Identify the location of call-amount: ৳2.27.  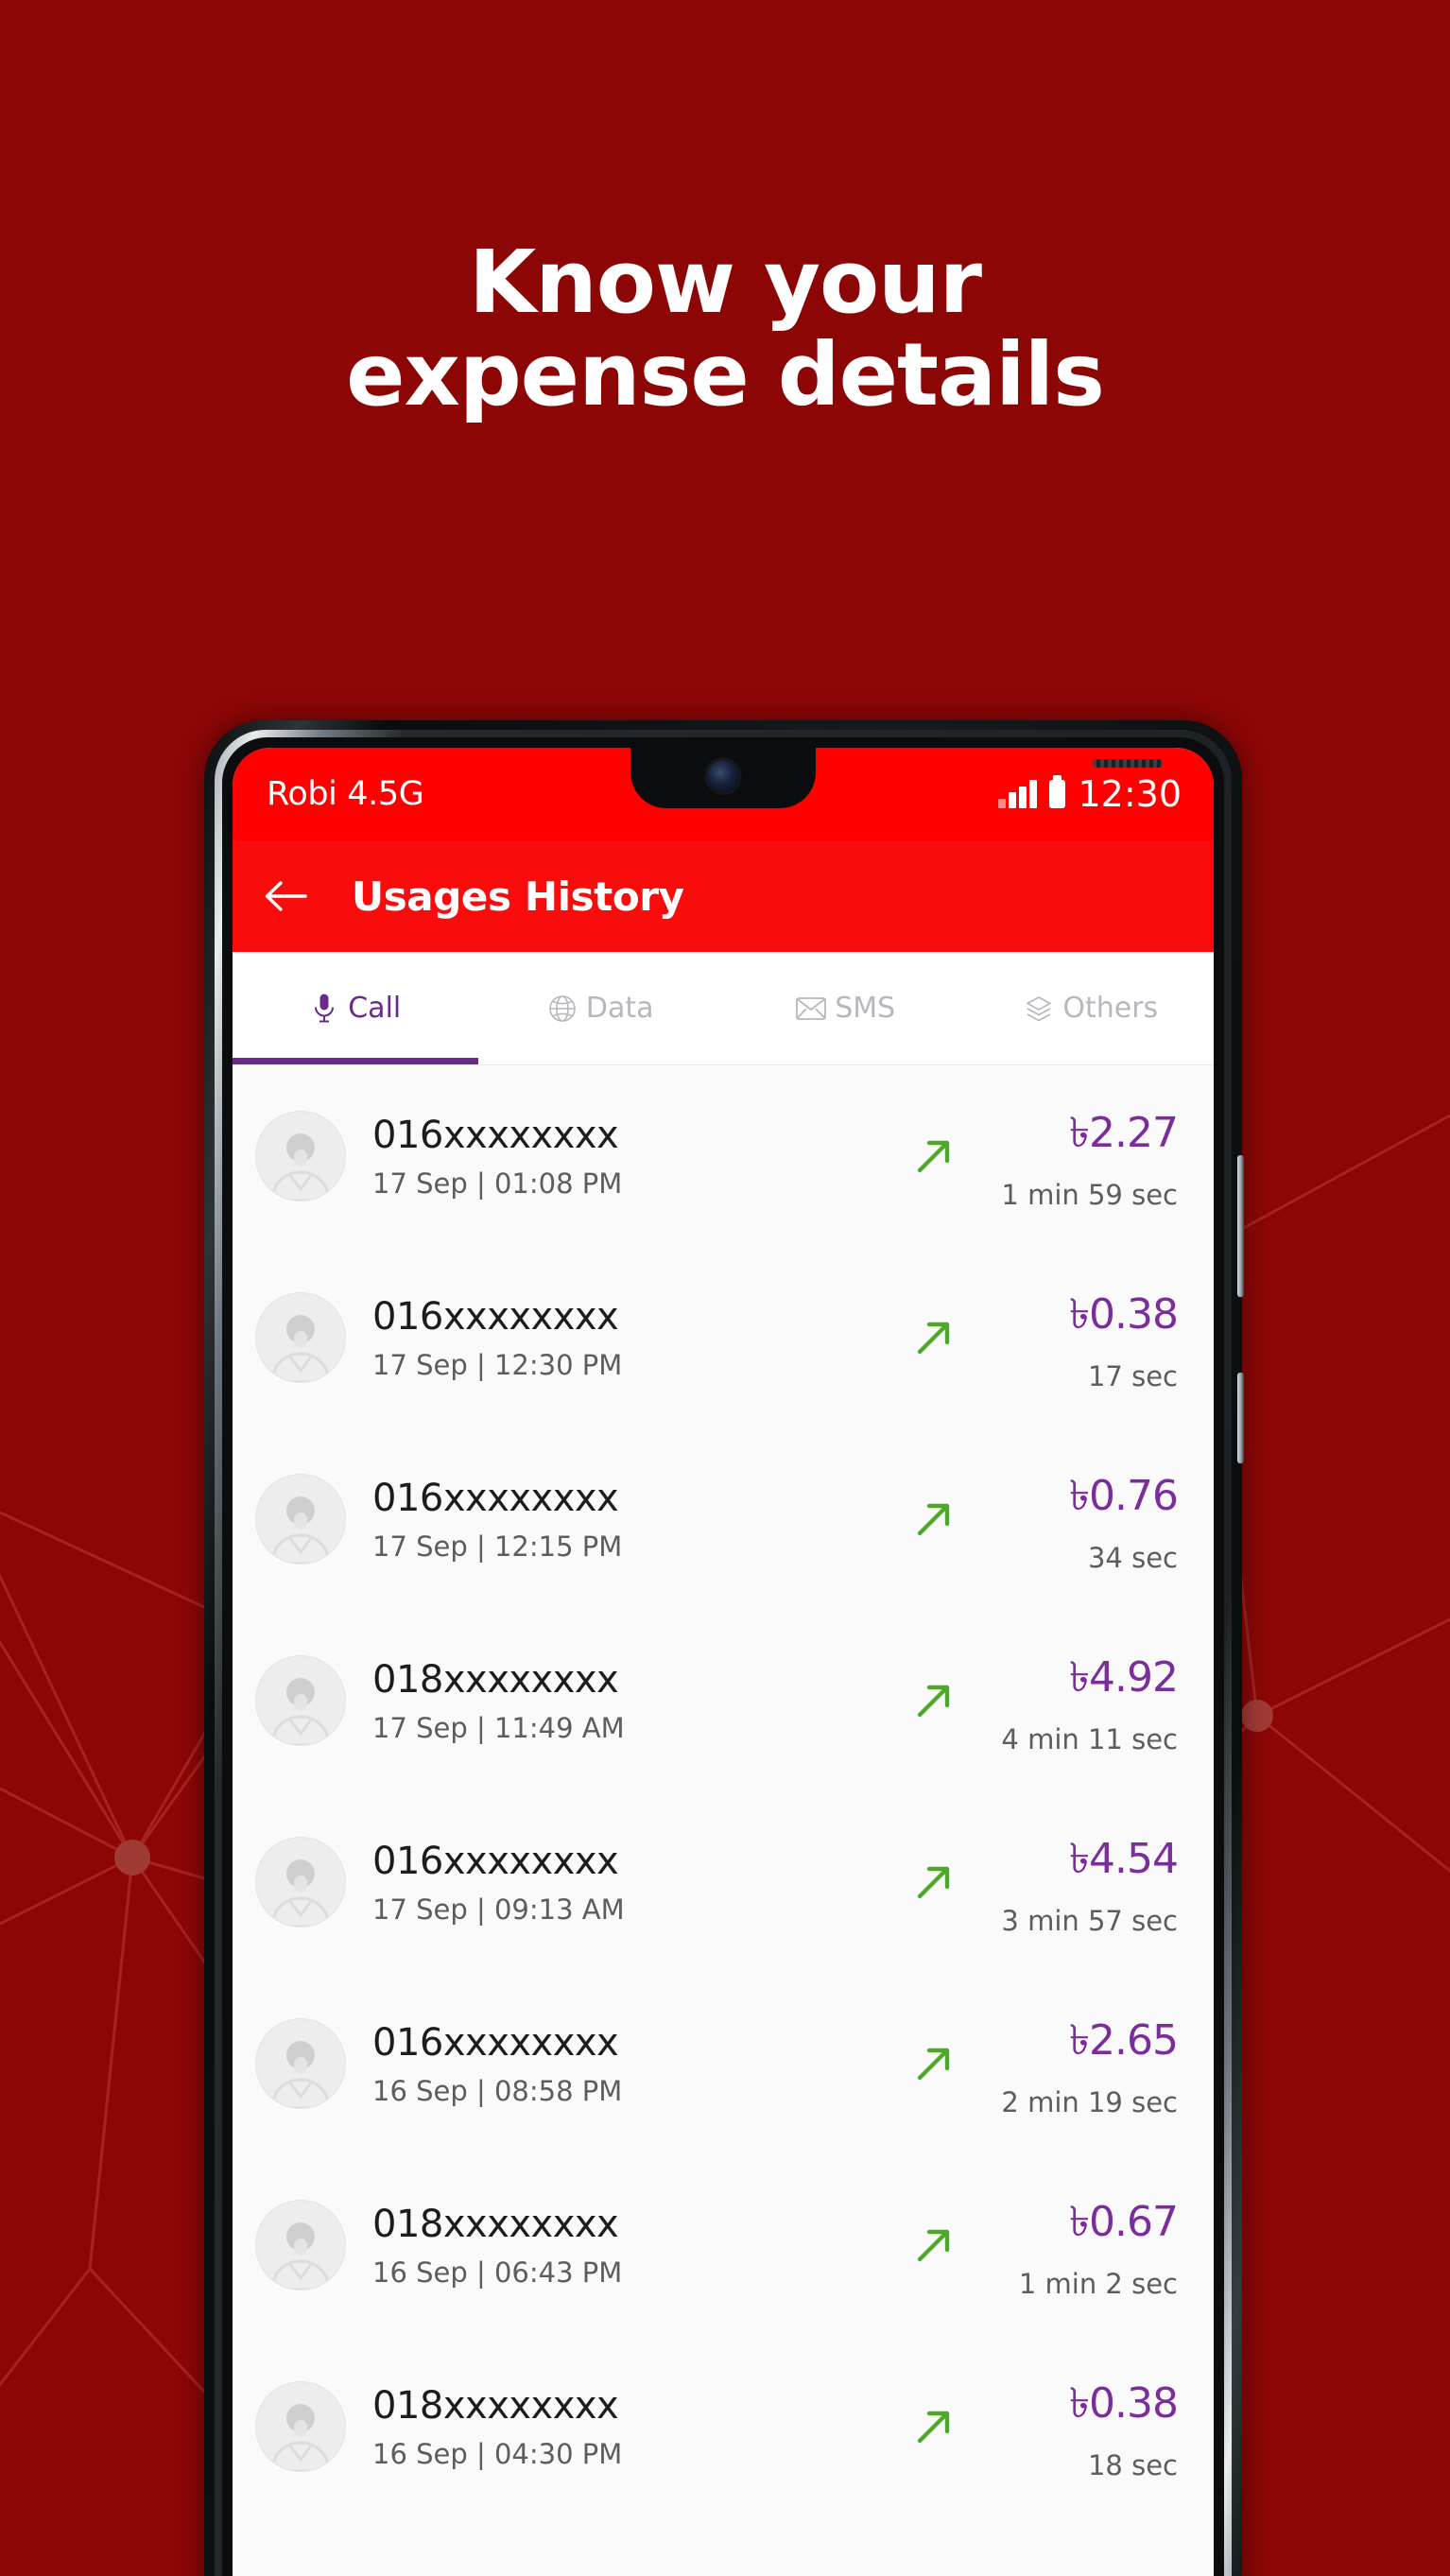
(1124, 1133).